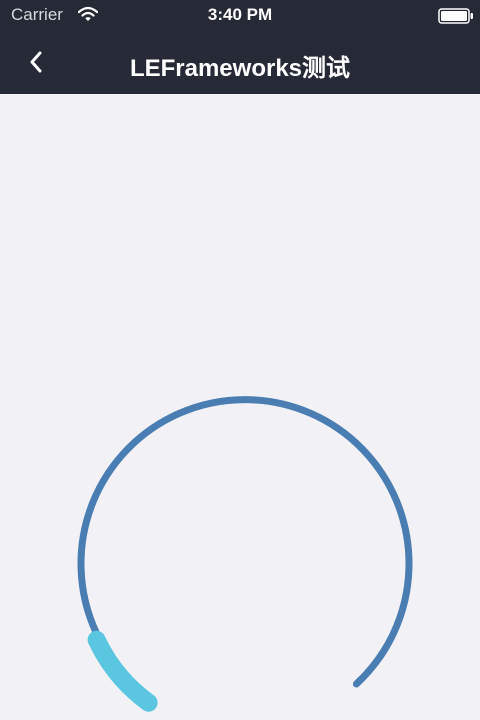  What do you see at coordinates (122, 671) in the screenshot?
I see `gauge-progress-arc` at bounding box center [122, 671].